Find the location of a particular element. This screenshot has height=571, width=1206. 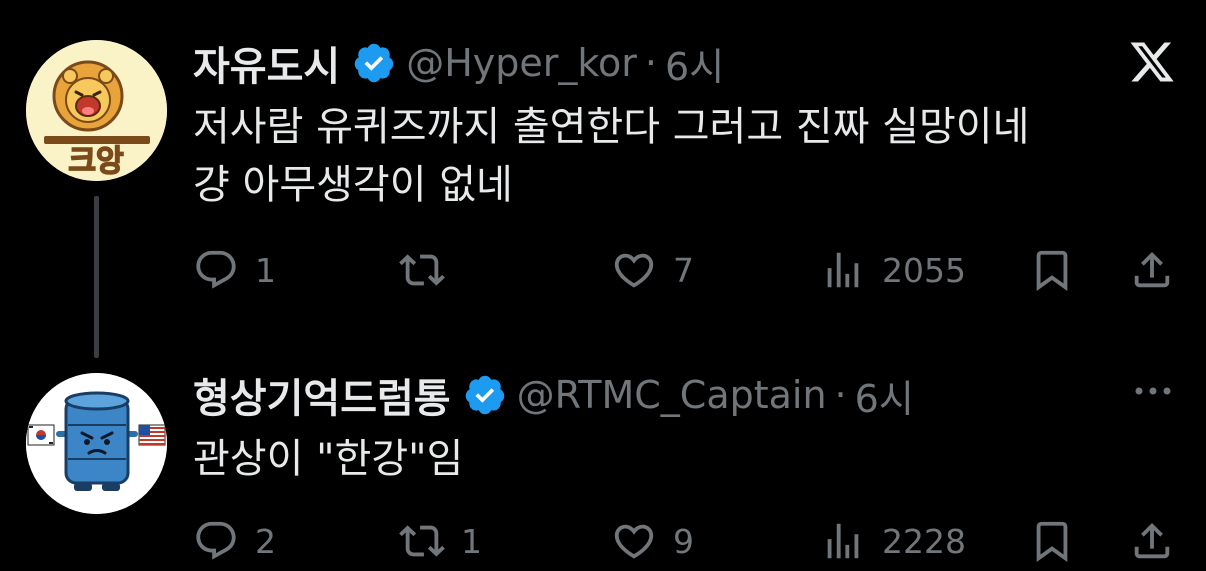

display-name: 형상기억드럼통 is located at coordinates (322, 395).